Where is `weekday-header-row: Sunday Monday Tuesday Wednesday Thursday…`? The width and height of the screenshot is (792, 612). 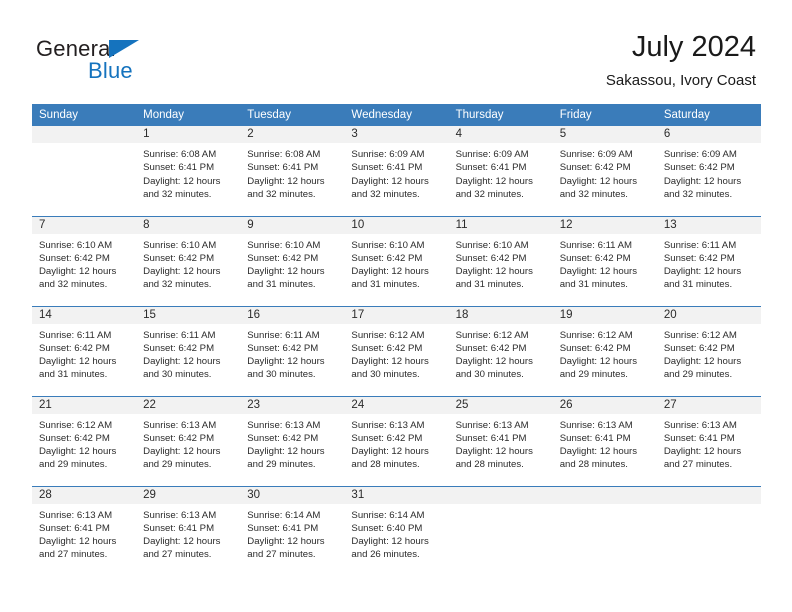 weekday-header-row: Sunday Monday Tuesday Wednesday Thursday… is located at coordinates (396, 115).